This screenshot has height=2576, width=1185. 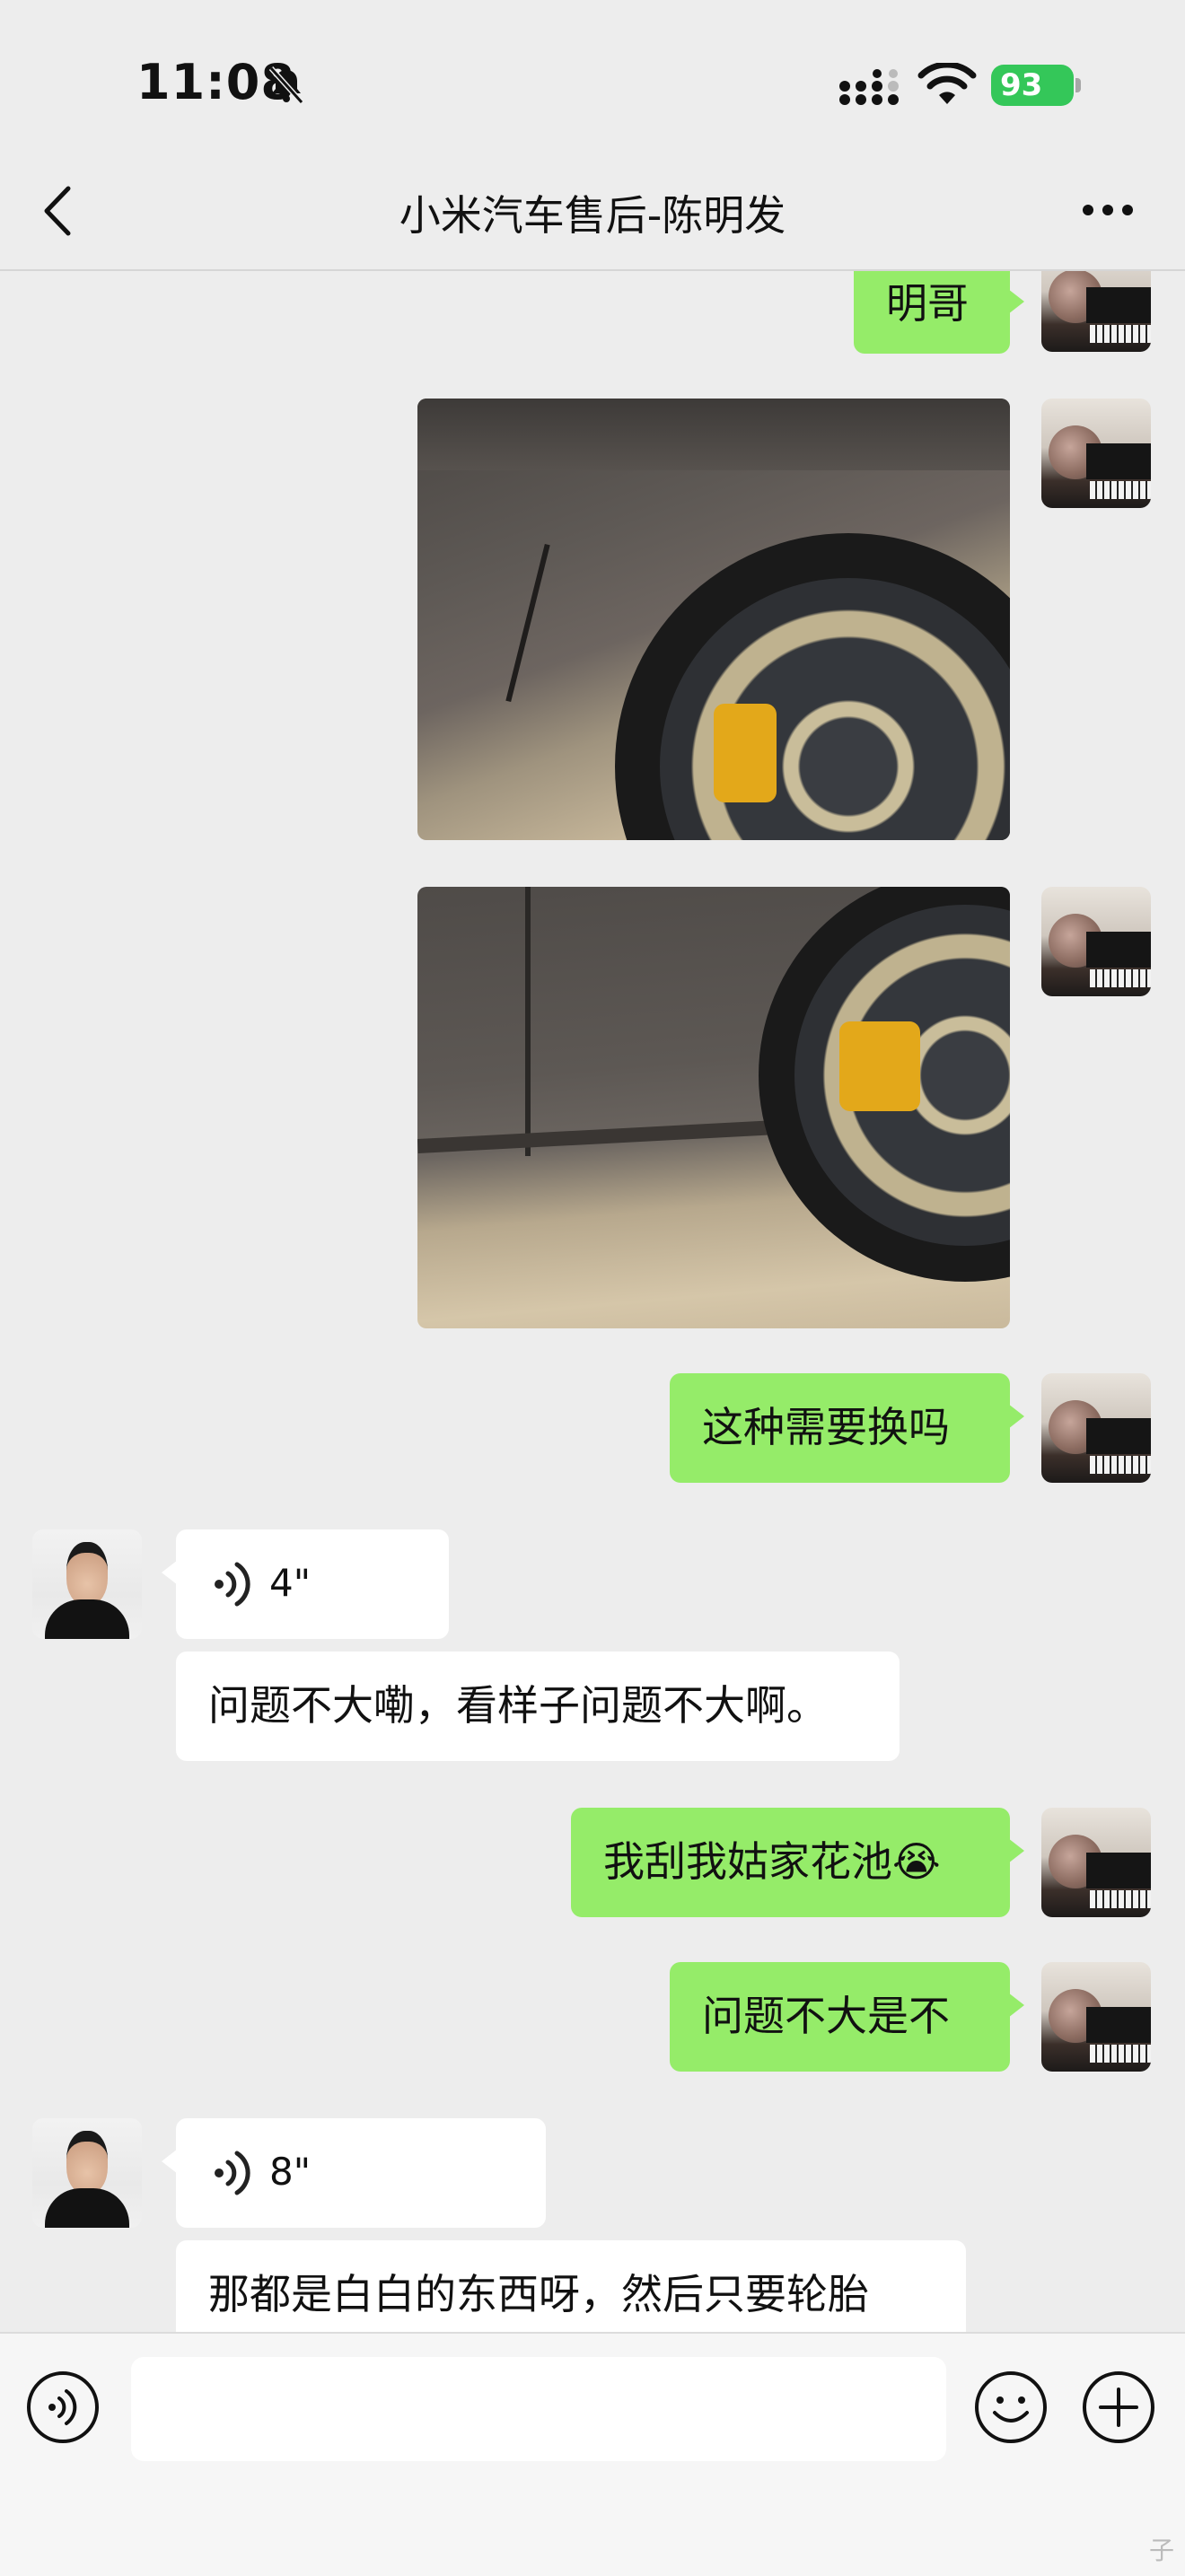 What do you see at coordinates (1162, 2550) in the screenshot?
I see `watermark-text: 子` at bounding box center [1162, 2550].